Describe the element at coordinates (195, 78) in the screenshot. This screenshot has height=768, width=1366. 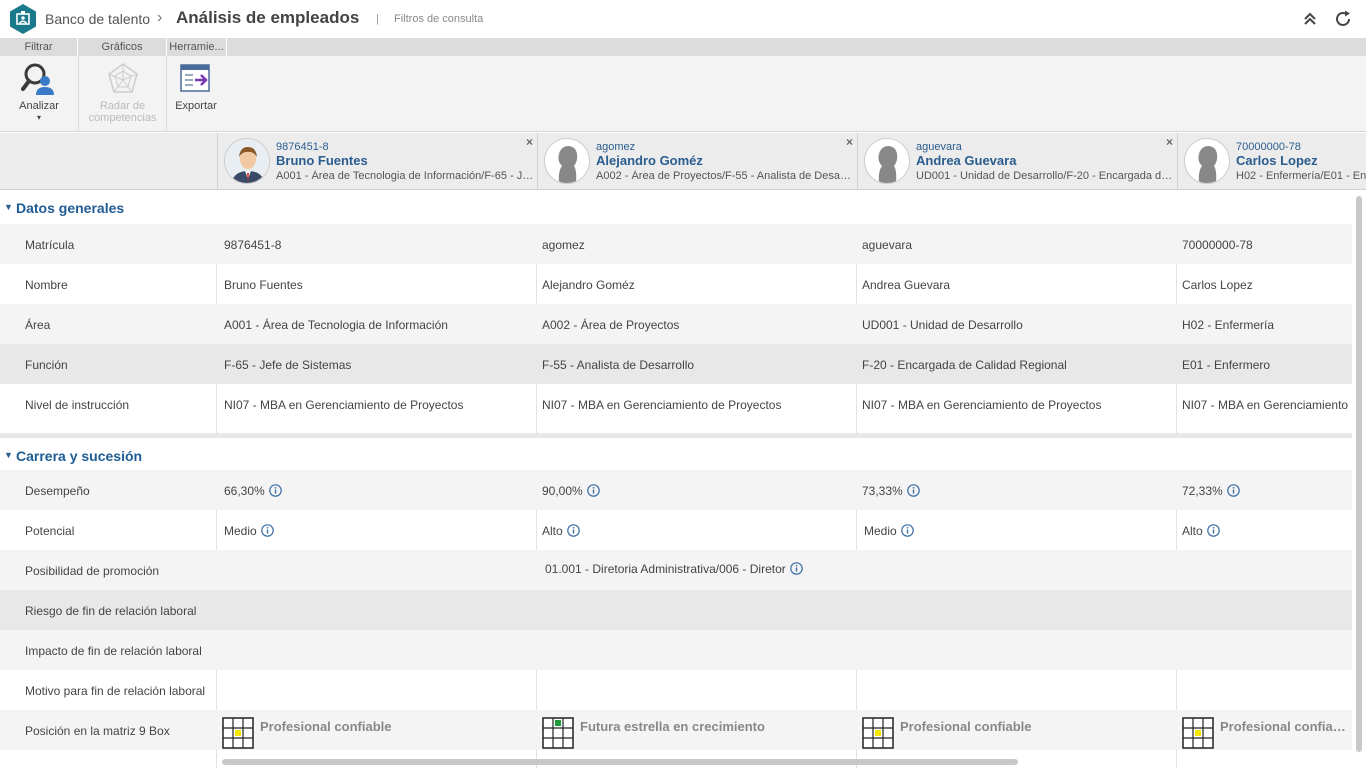
I see `export-icon` at that location.